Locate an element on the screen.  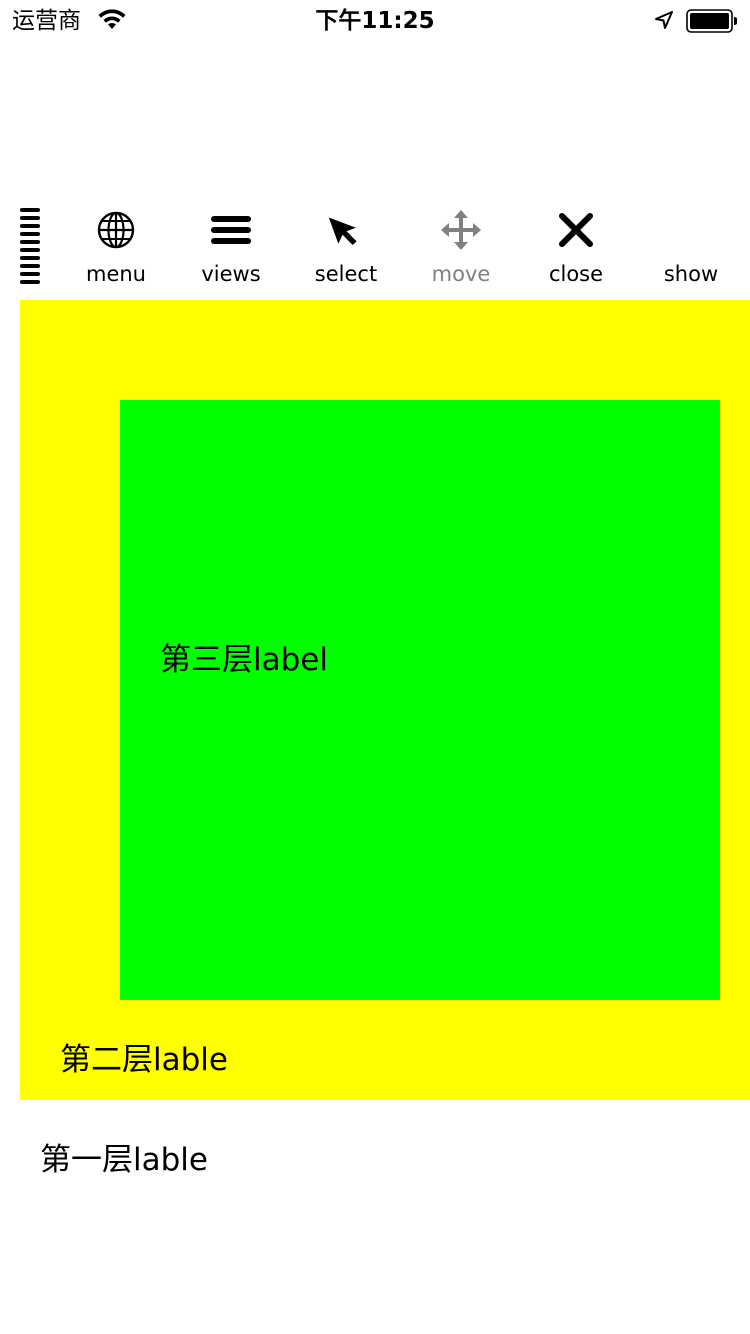
toolbar: menu views select move close show is located at coordinates (375, 250).